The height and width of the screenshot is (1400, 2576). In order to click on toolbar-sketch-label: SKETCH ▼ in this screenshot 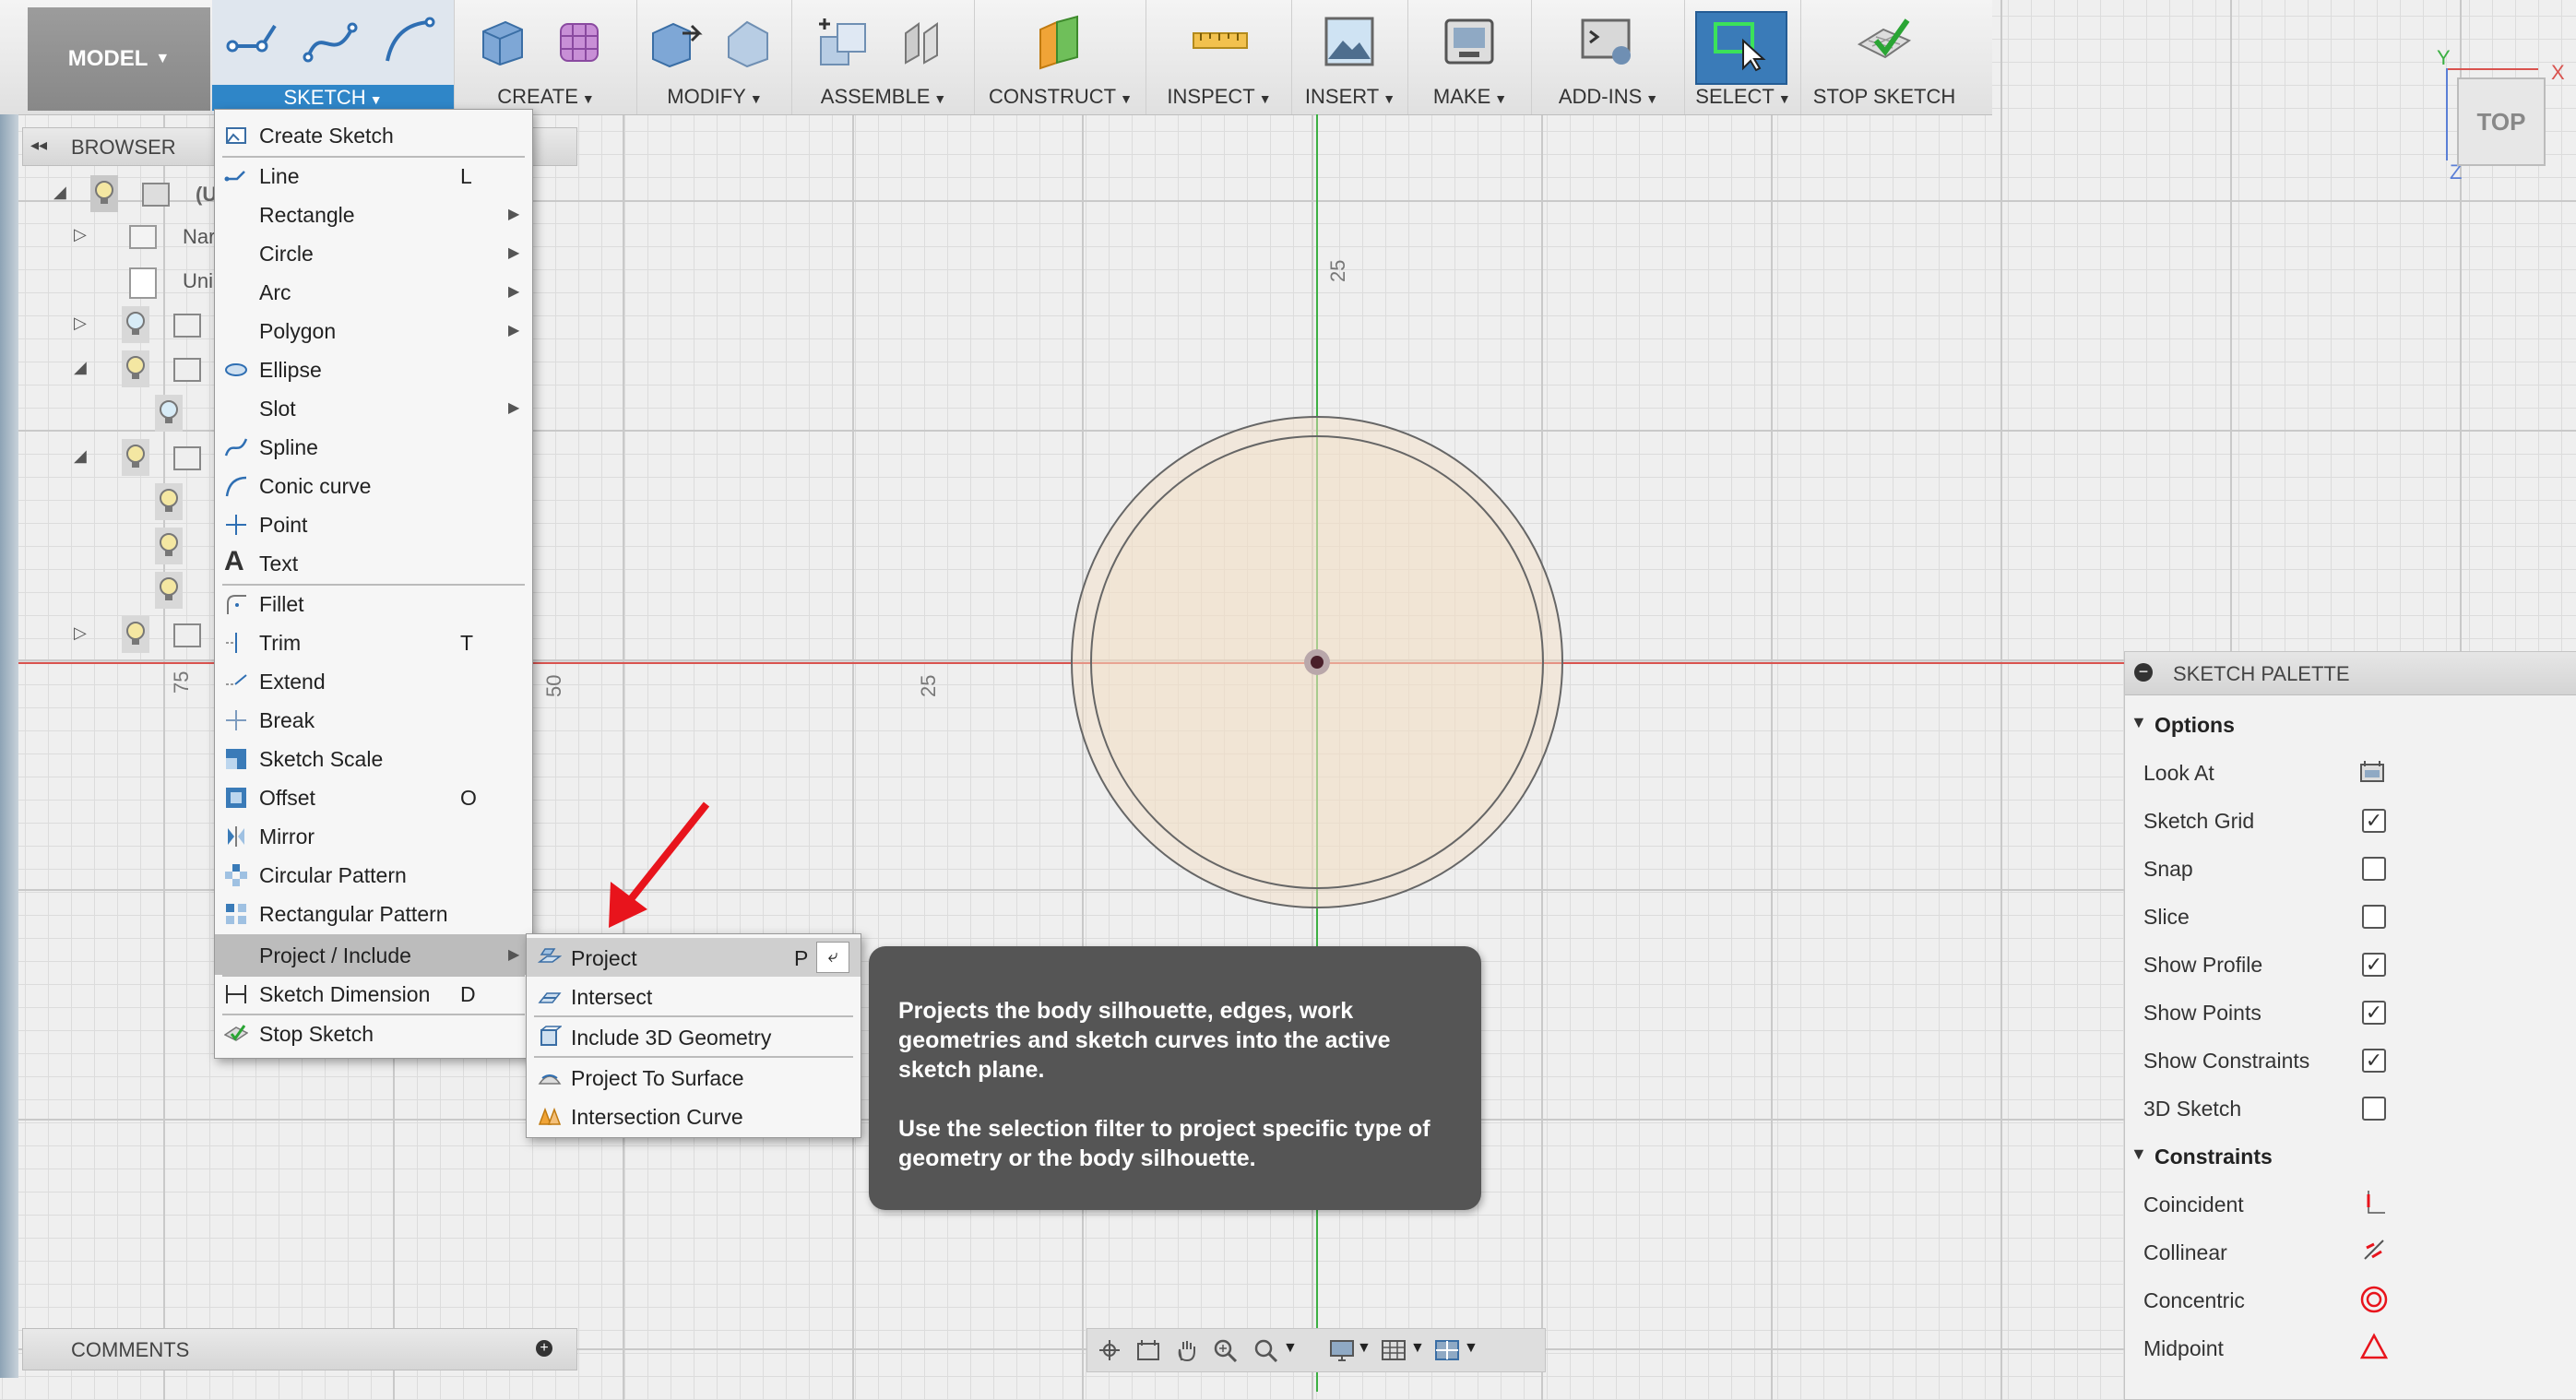, I will do `click(333, 98)`.